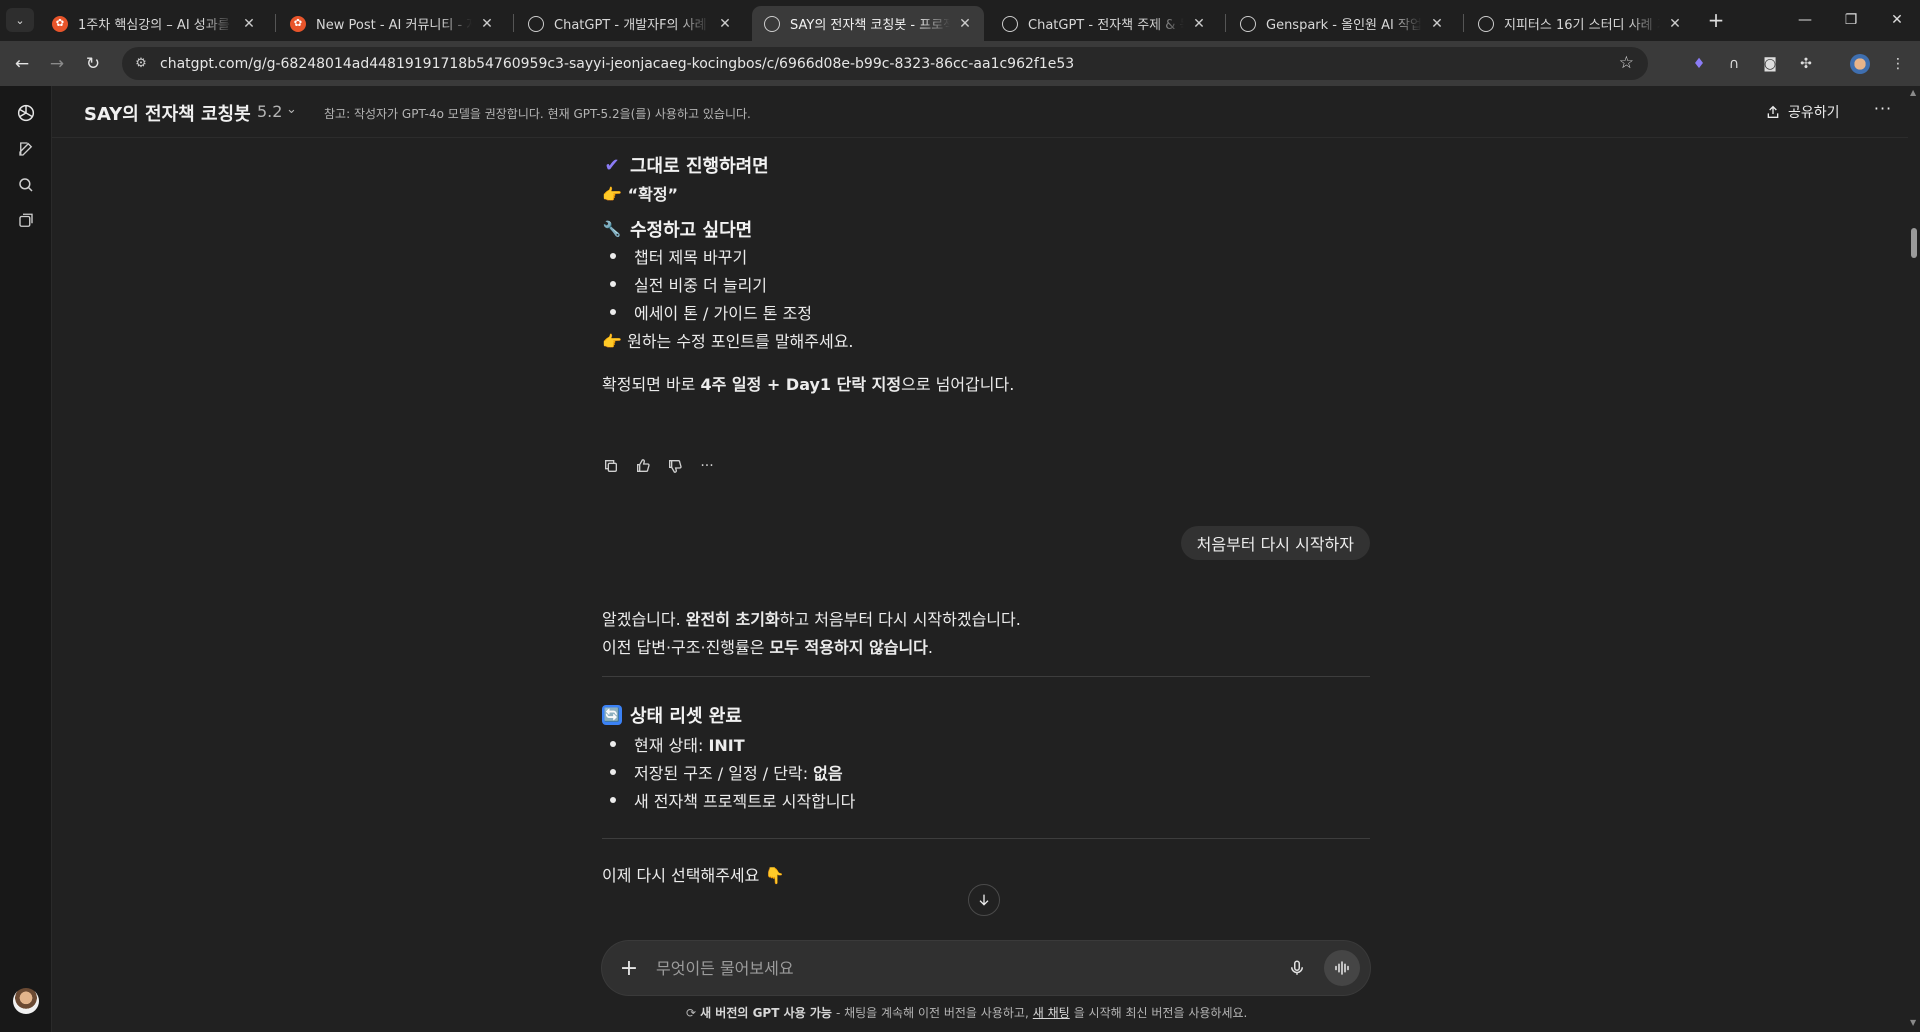  I want to click on thumbs-up-icon, so click(643, 466).